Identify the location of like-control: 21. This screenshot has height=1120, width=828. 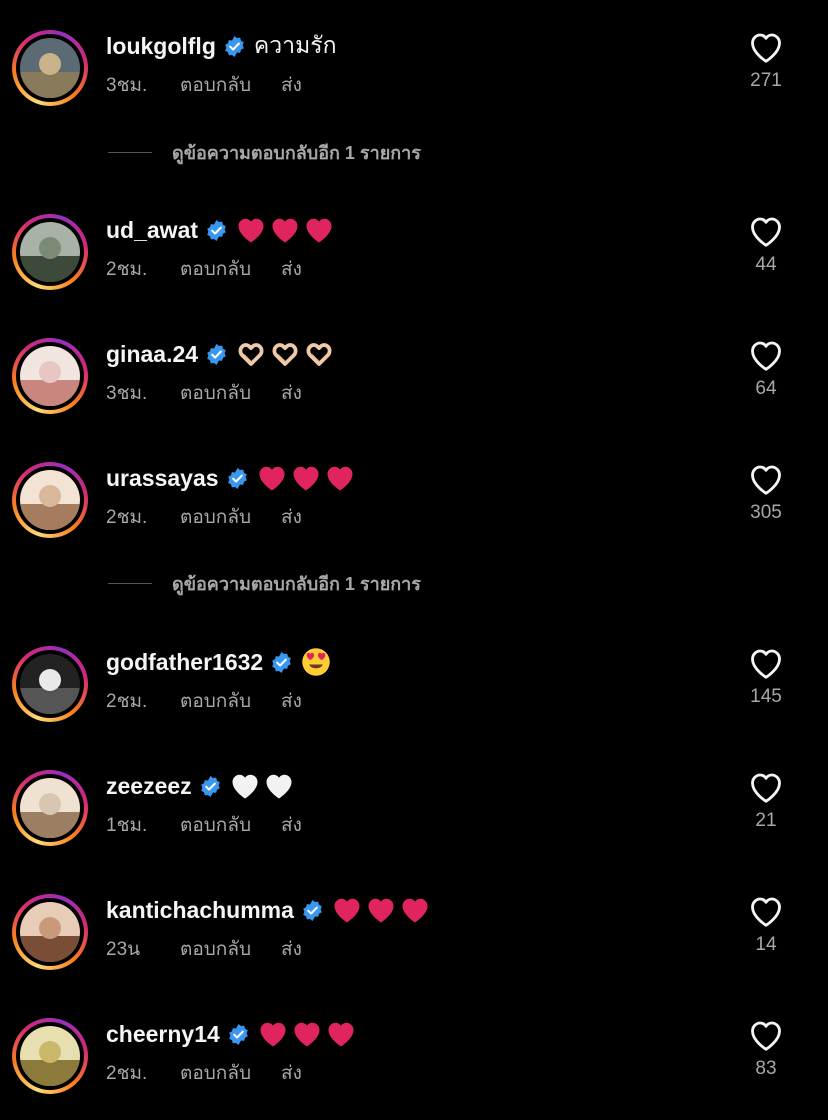
(766, 801).